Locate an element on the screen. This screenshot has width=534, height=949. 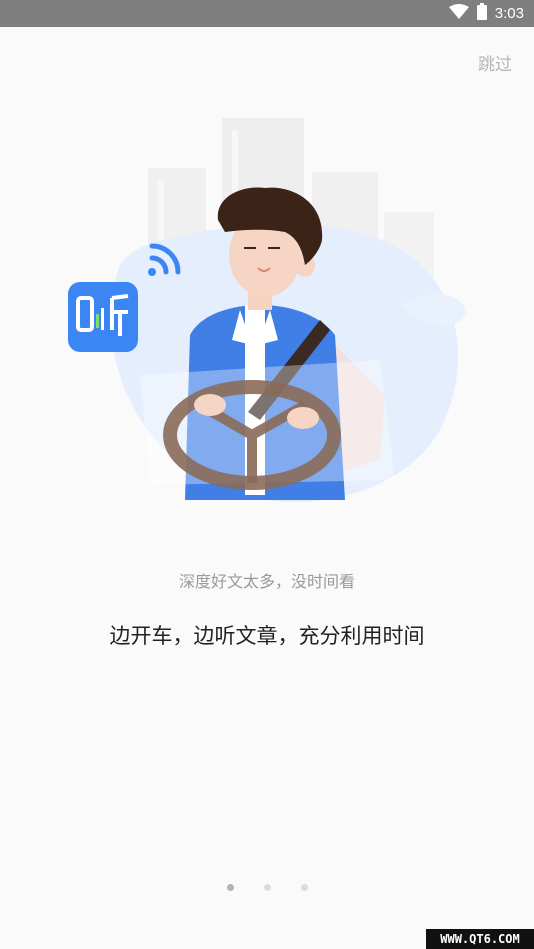
skip-button: 跳过 is located at coordinates (495, 62).